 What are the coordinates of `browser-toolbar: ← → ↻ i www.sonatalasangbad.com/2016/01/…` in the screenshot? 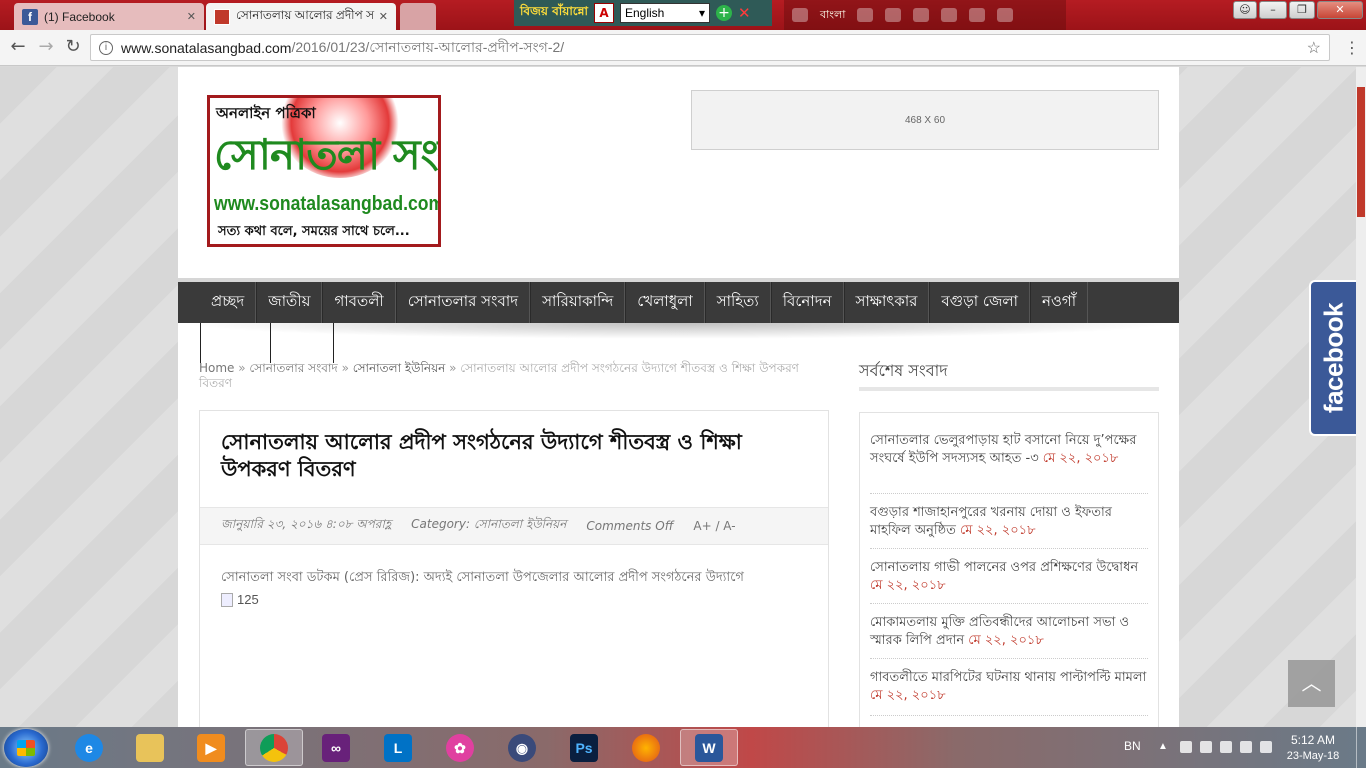 It's located at (683, 48).